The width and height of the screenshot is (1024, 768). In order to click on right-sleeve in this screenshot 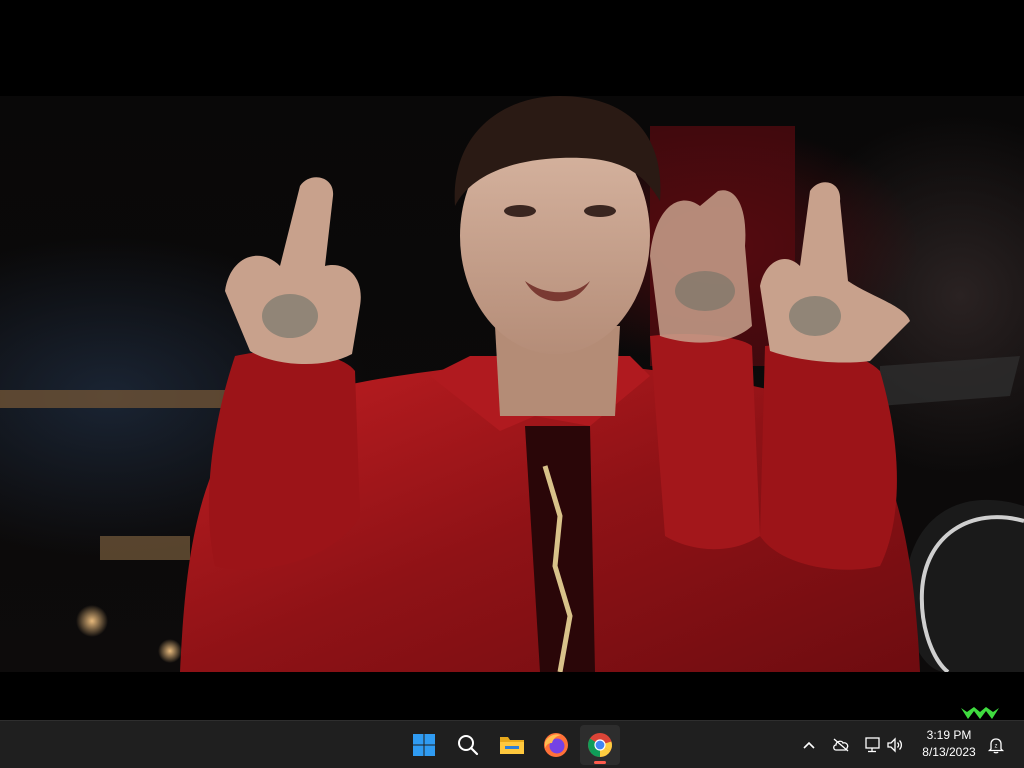, I will do `click(828, 457)`.